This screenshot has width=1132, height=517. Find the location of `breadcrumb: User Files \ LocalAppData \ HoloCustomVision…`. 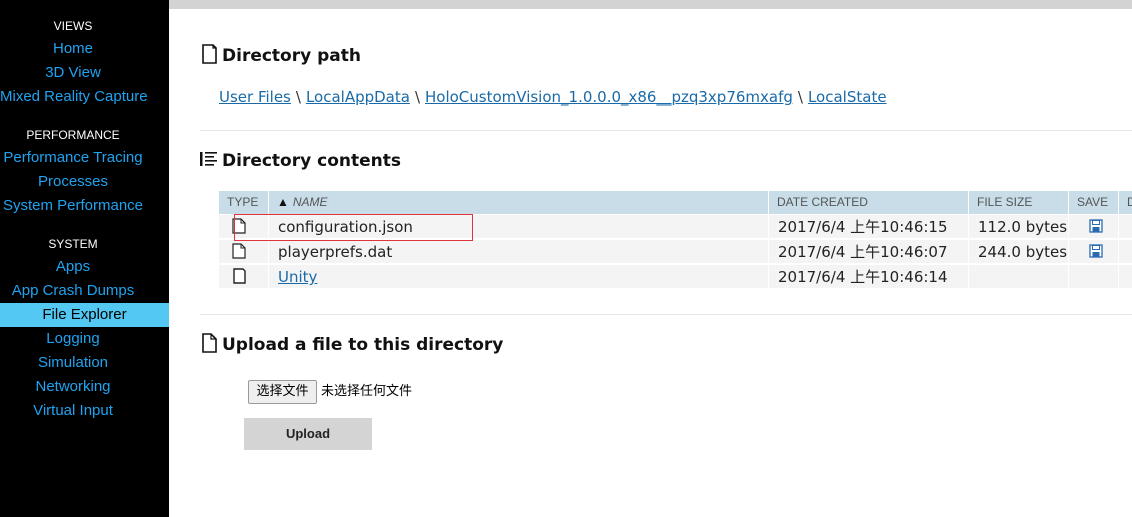

breadcrumb: User Files \ LocalAppData \ HoloCustomVision… is located at coordinates (553, 97).